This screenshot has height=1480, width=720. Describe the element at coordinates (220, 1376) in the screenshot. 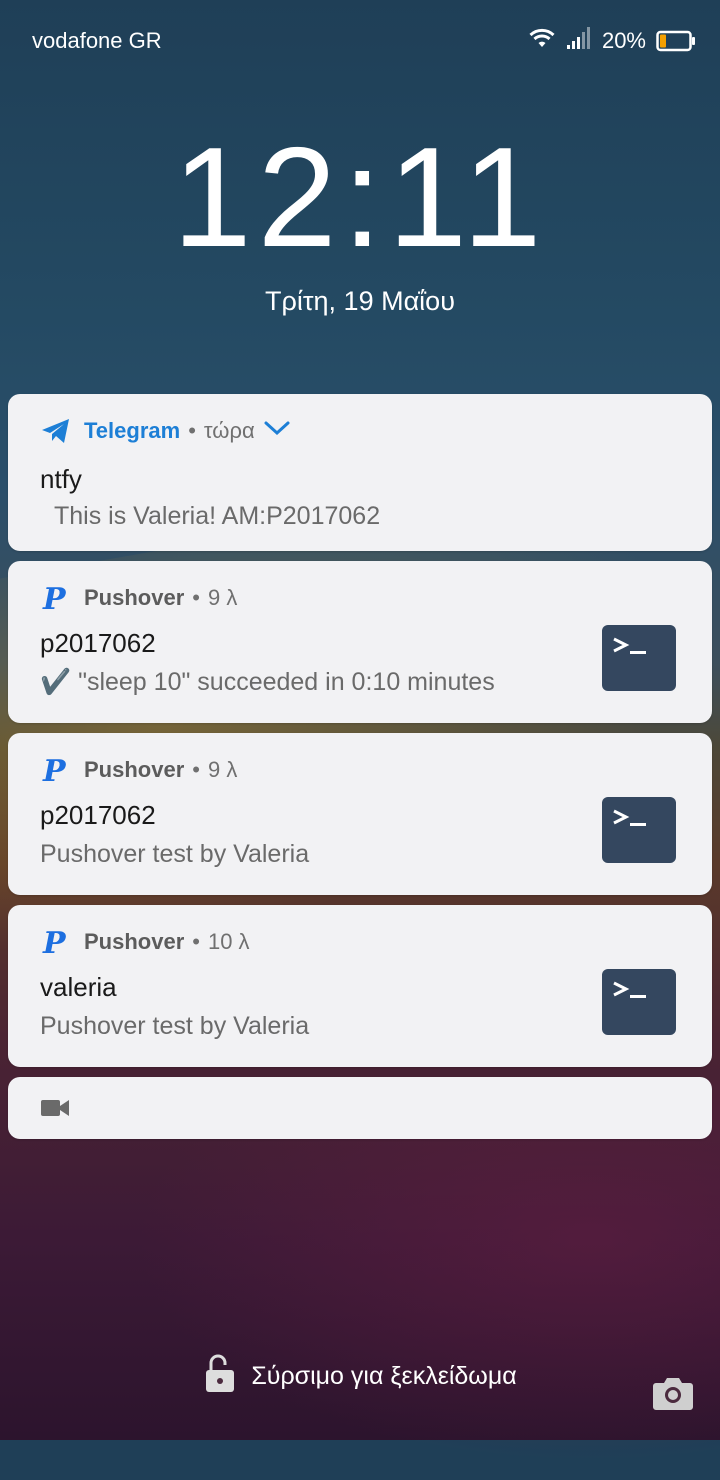

I see `lock-icon` at that location.